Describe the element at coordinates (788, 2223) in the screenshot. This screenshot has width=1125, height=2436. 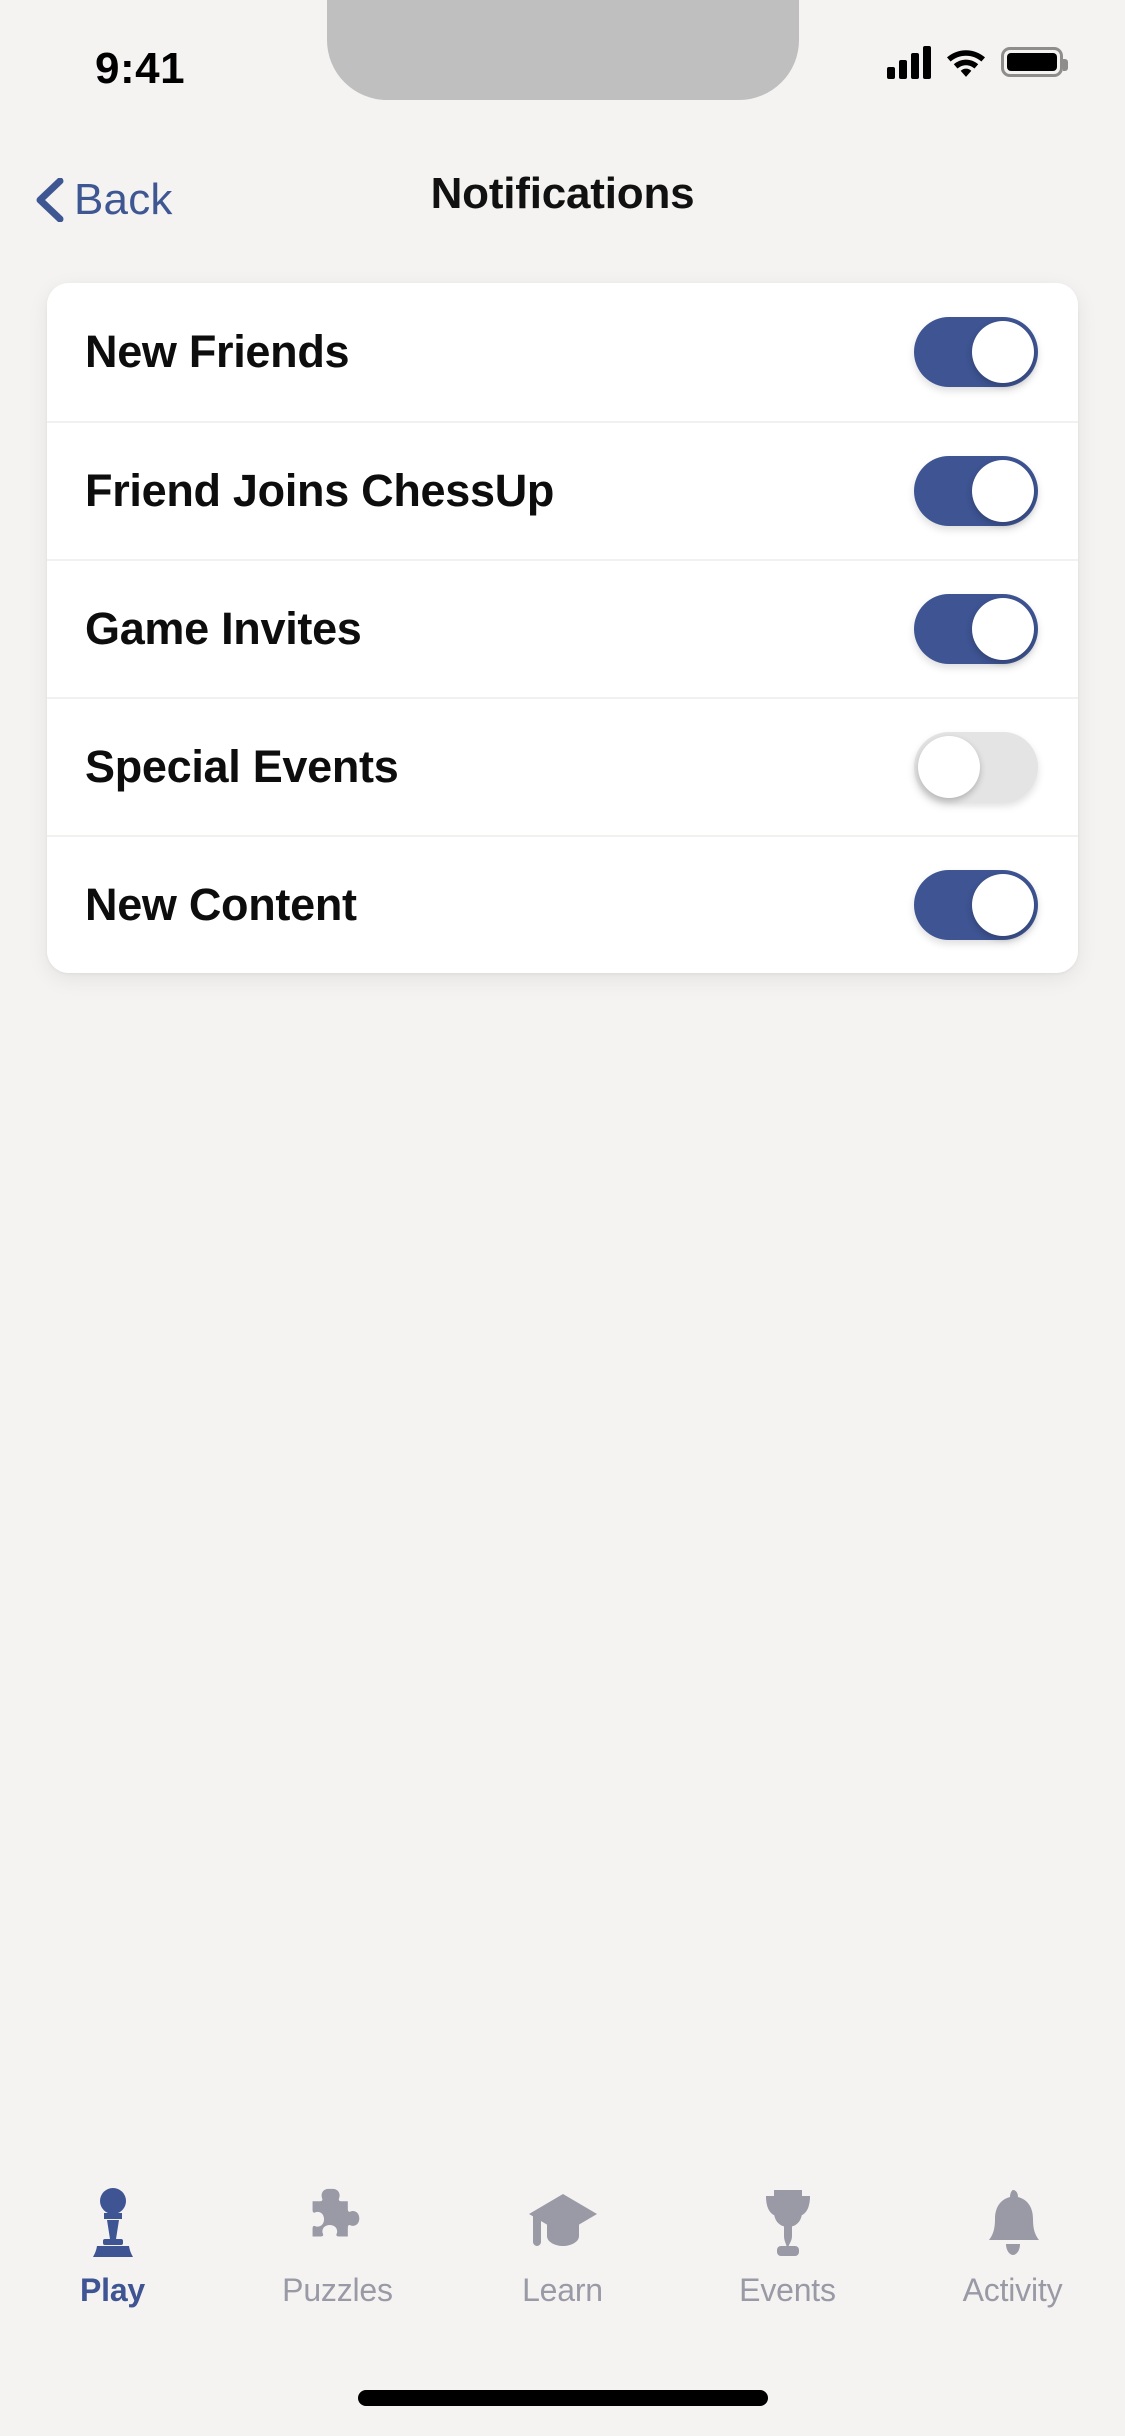
I see `trophy-icon` at that location.